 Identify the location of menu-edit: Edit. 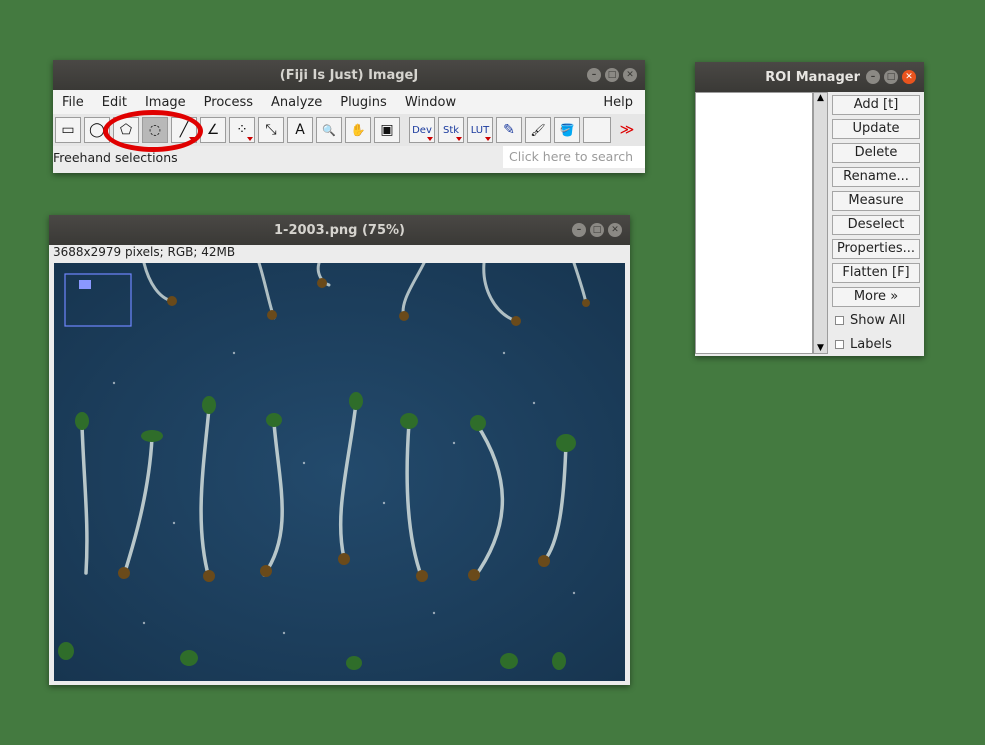
(114, 102).